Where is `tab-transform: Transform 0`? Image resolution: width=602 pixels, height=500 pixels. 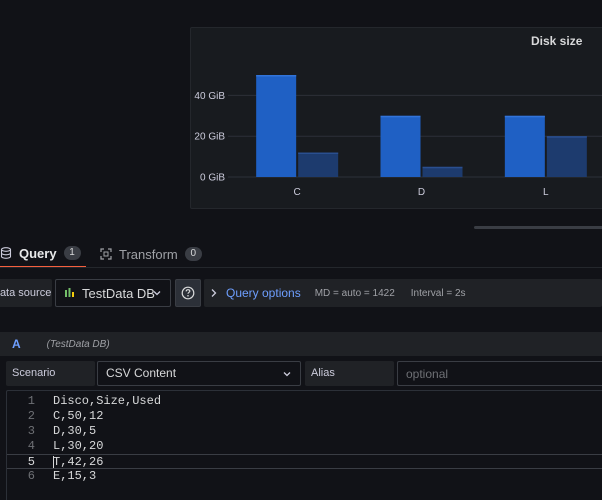 tab-transform: Transform 0 is located at coordinates (151, 254).